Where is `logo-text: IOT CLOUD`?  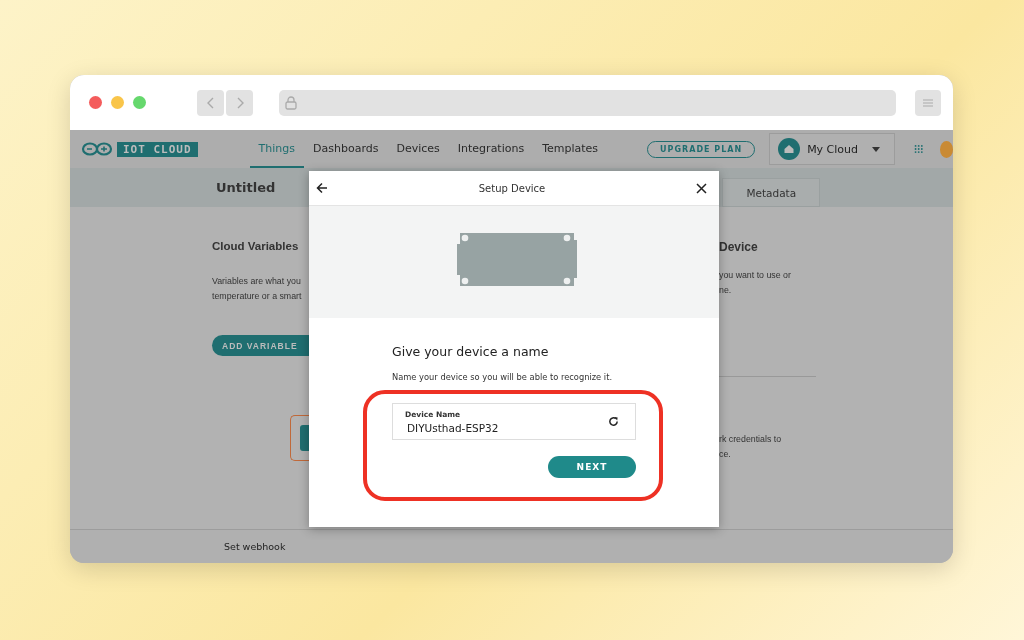
logo-text: IOT CLOUD is located at coordinates (157, 149).